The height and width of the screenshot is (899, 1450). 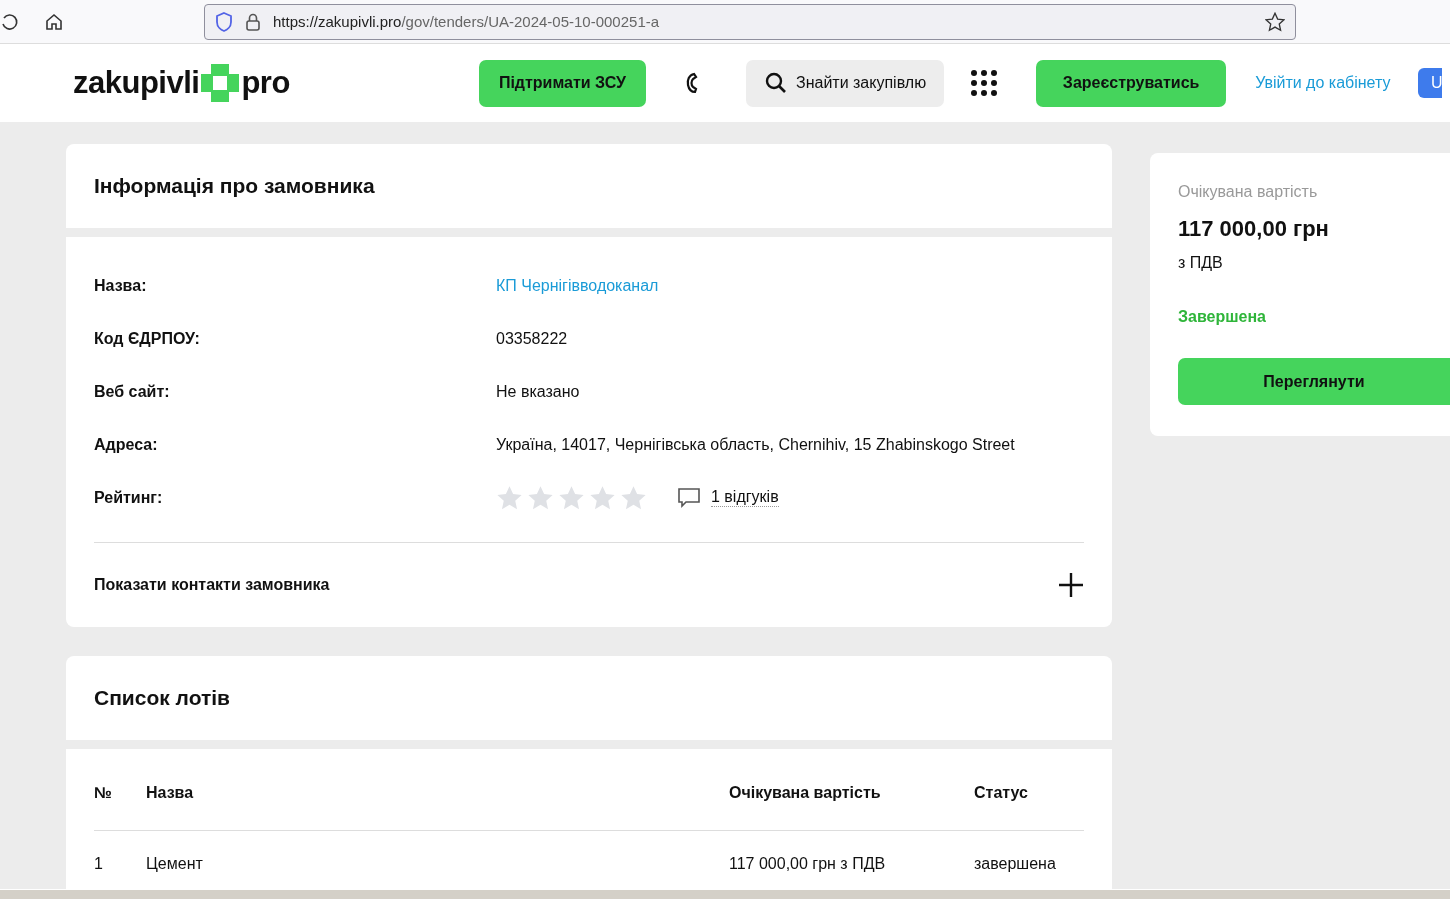 What do you see at coordinates (750, 21) in the screenshot?
I see `address-field: https://zakupivli.pro/gov/tenders/UA-2024-05-10-000251-a` at bounding box center [750, 21].